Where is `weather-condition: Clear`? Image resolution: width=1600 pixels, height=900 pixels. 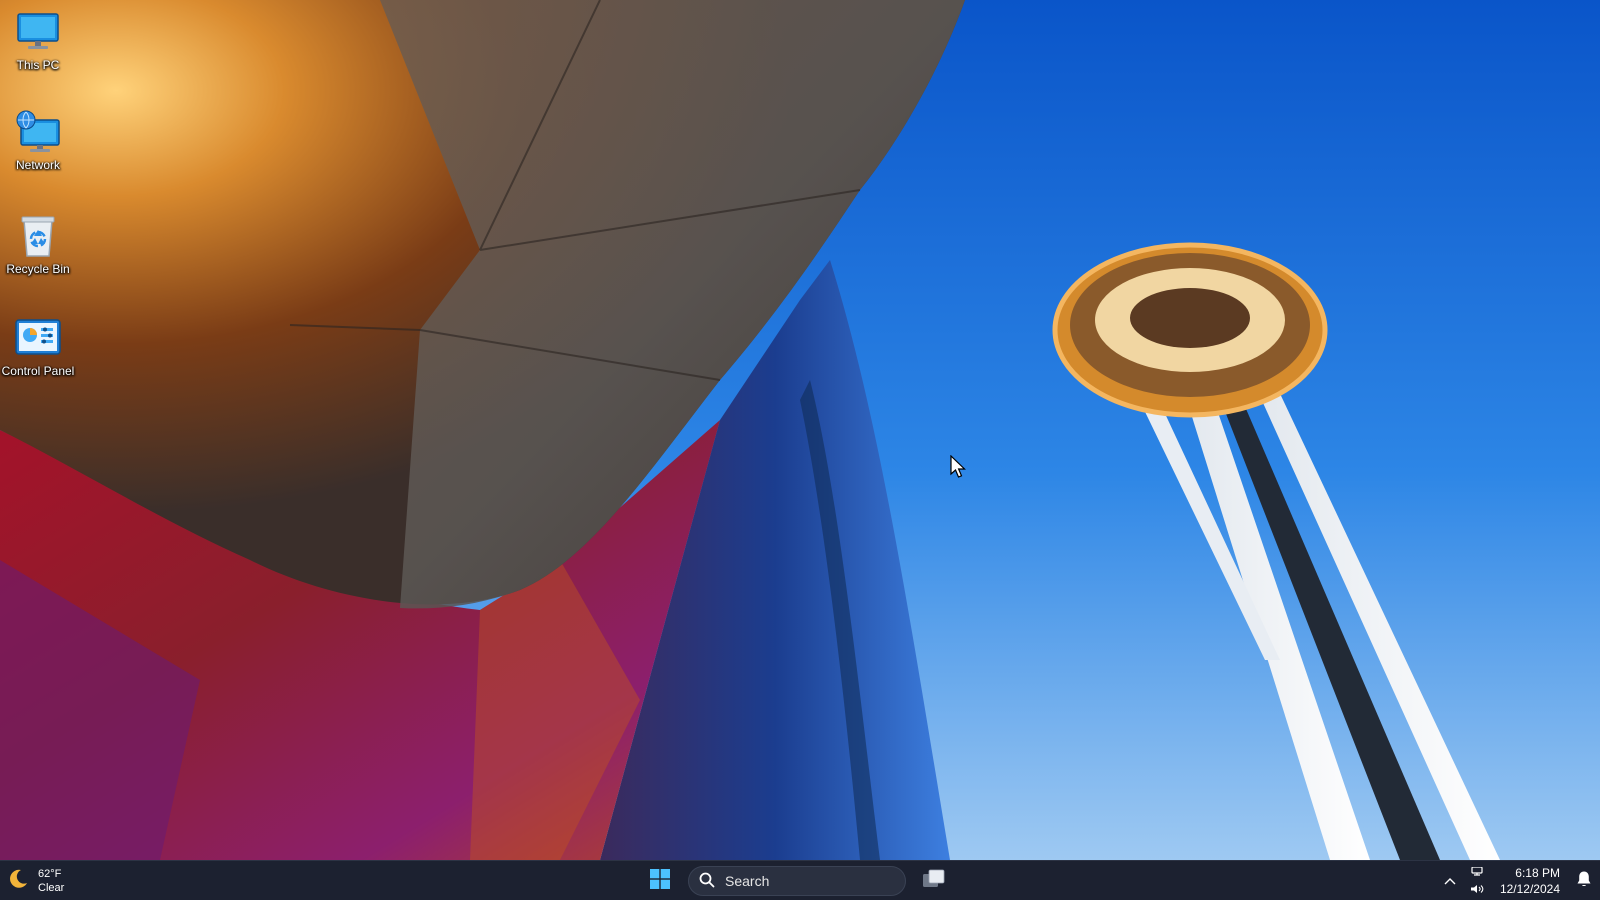
weather-condition: Clear is located at coordinates (51, 888).